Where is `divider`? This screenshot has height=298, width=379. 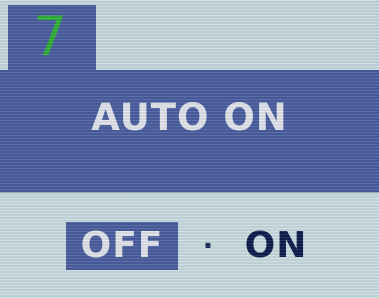
divider is located at coordinates (189, 192).